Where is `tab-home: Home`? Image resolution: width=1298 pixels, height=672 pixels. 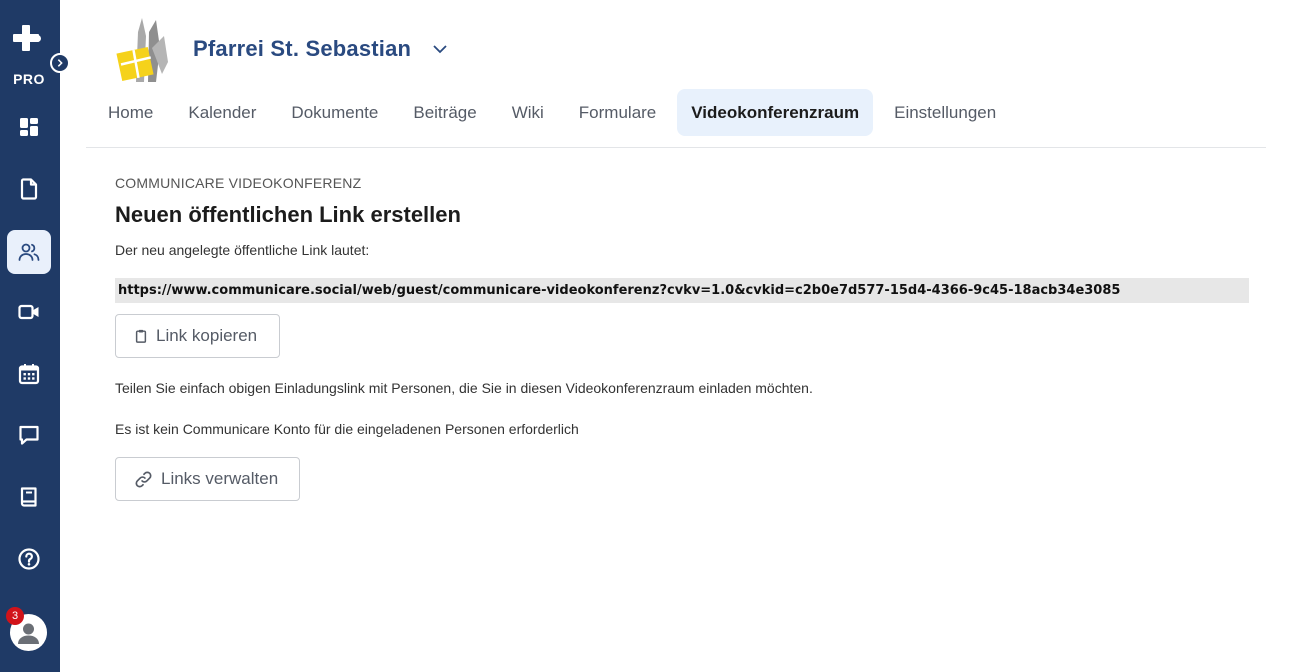
tab-home: Home is located at coordinates (130, 112).